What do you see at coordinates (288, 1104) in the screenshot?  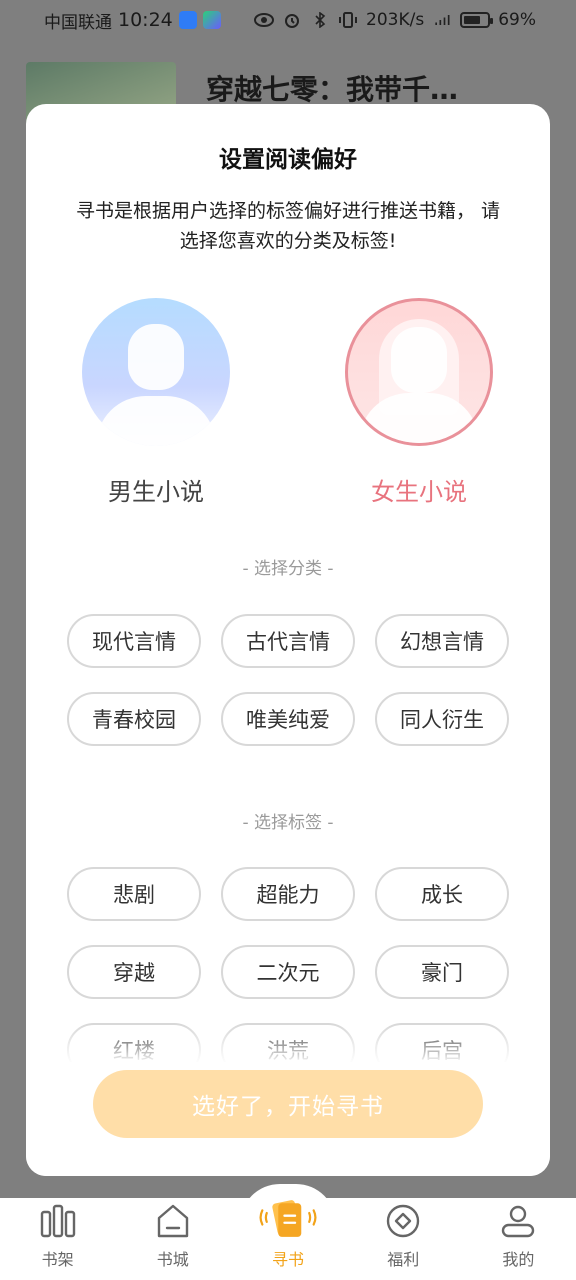 I see `confirm-button: 选好了，开始寻书` at bounding box center [288, 1104].